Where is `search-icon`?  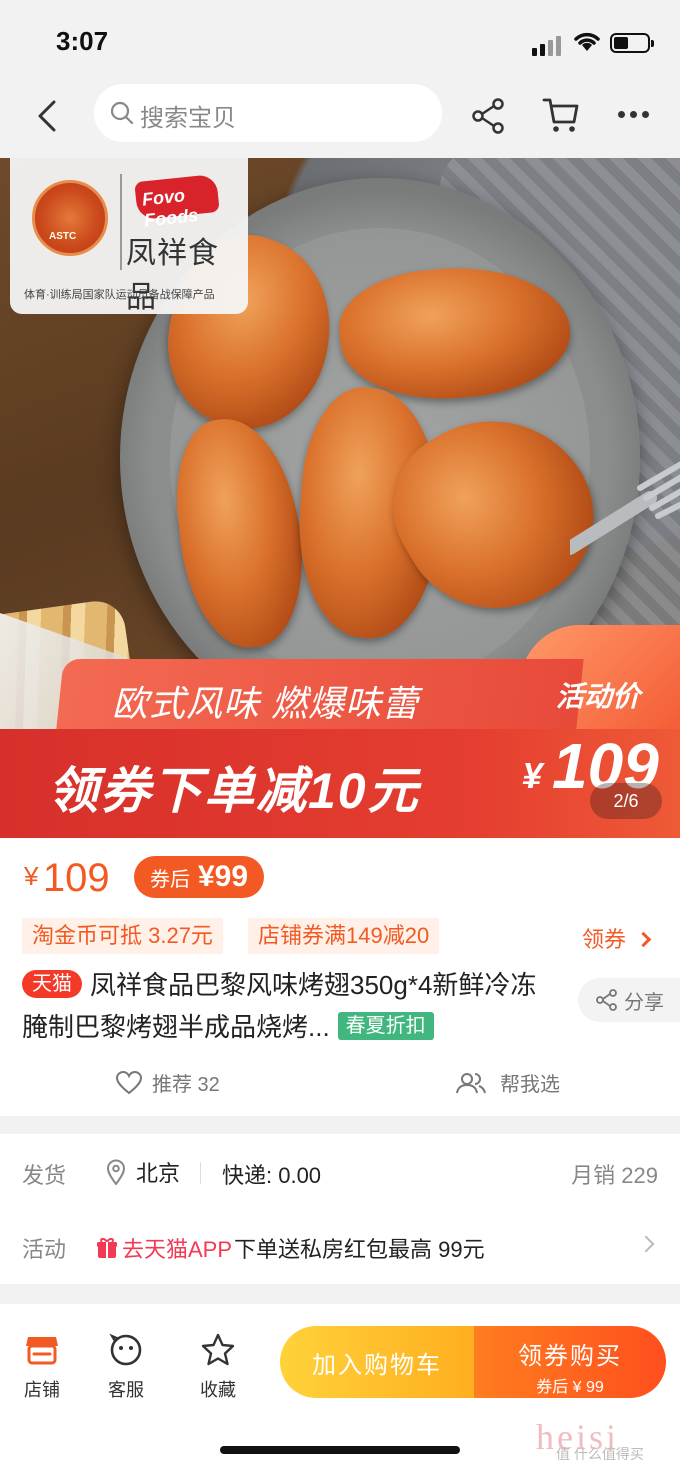
search-icon is located at coordinates (122, 113).